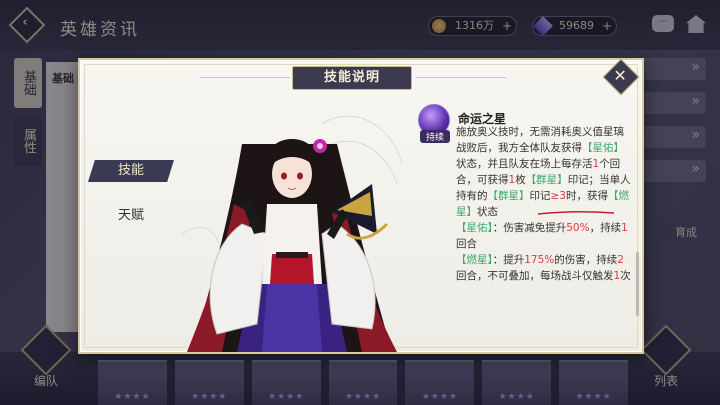  I want to click on status-tag: 【燃星】, so click(474, 260).